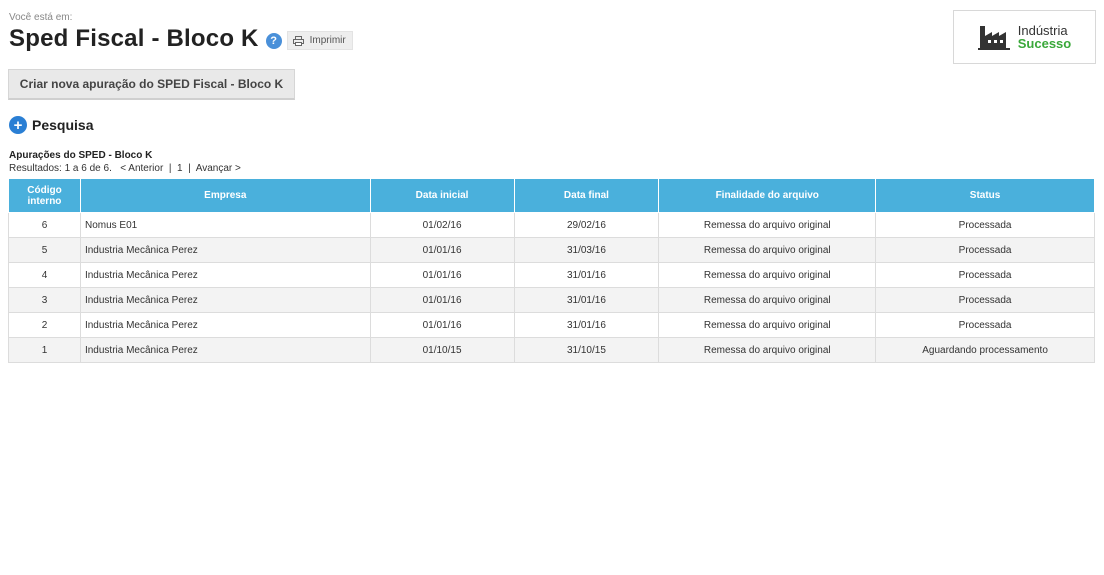  I want to click on logo-text: Indústria Sucesso, so click(1044, 37).